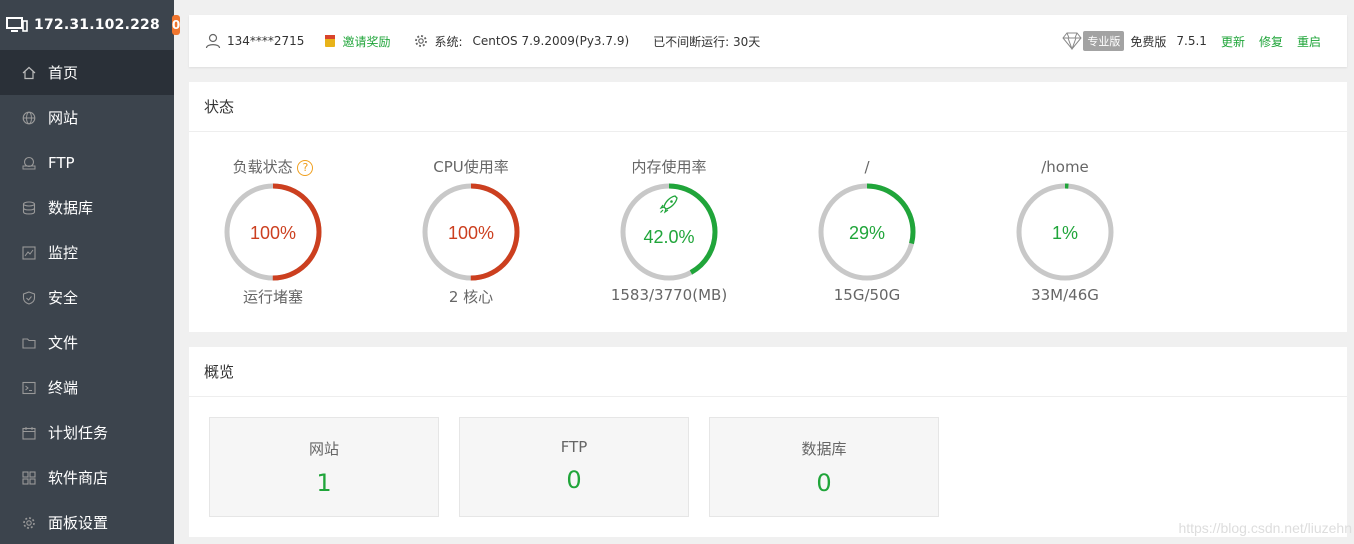  What do you see at coordinates (768, 372) in the screenshot?
I see `overview-title: 概览` at bounding box center [768, 372].